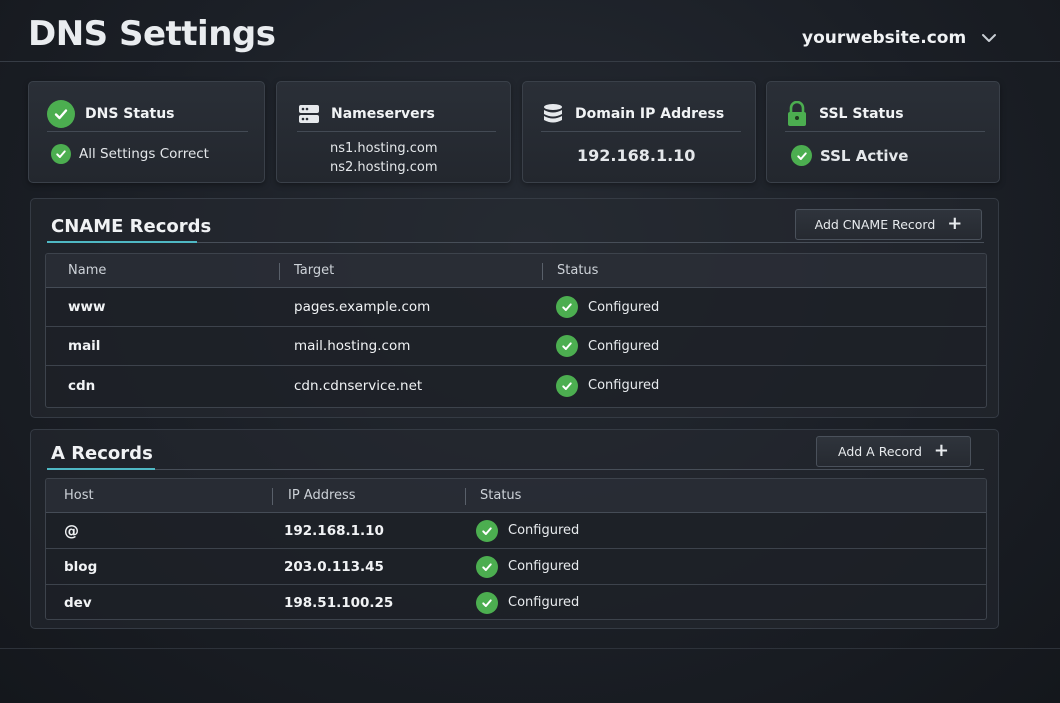 The image size is (1060, 703). What do you see at coordinates (384, 148) in the screenshot?
I see `nameserver-1: ns1.hosting.com` at bounding box center [384, 148].